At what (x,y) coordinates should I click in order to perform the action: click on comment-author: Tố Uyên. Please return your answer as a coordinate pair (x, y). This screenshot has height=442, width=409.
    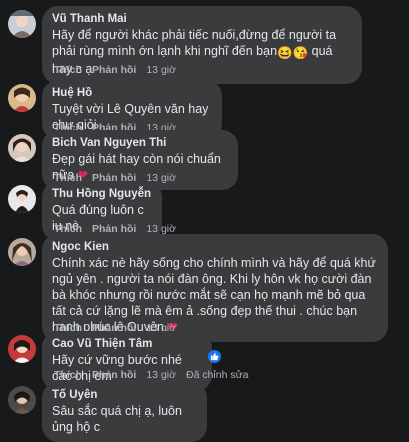
    Looking at the image, I should click on (124, 395).